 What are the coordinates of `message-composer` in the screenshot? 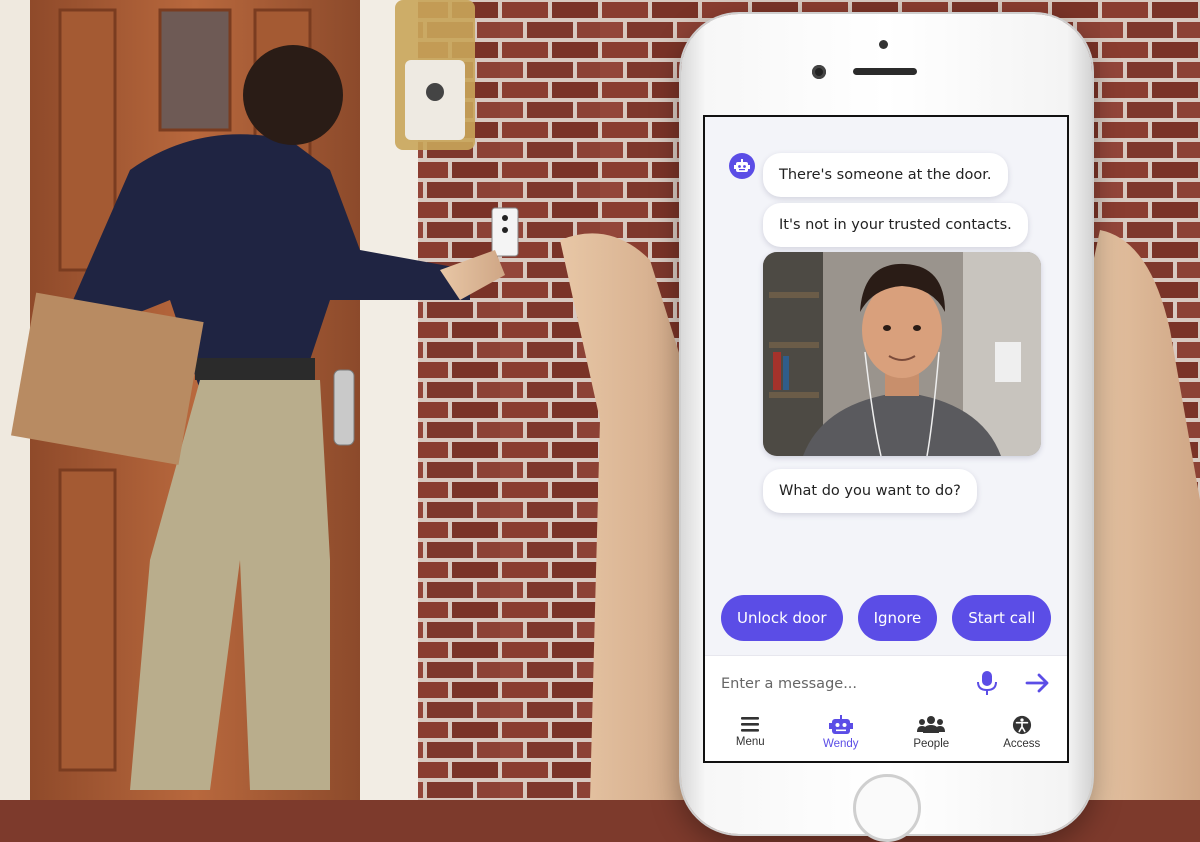 It's located at (886, 682).